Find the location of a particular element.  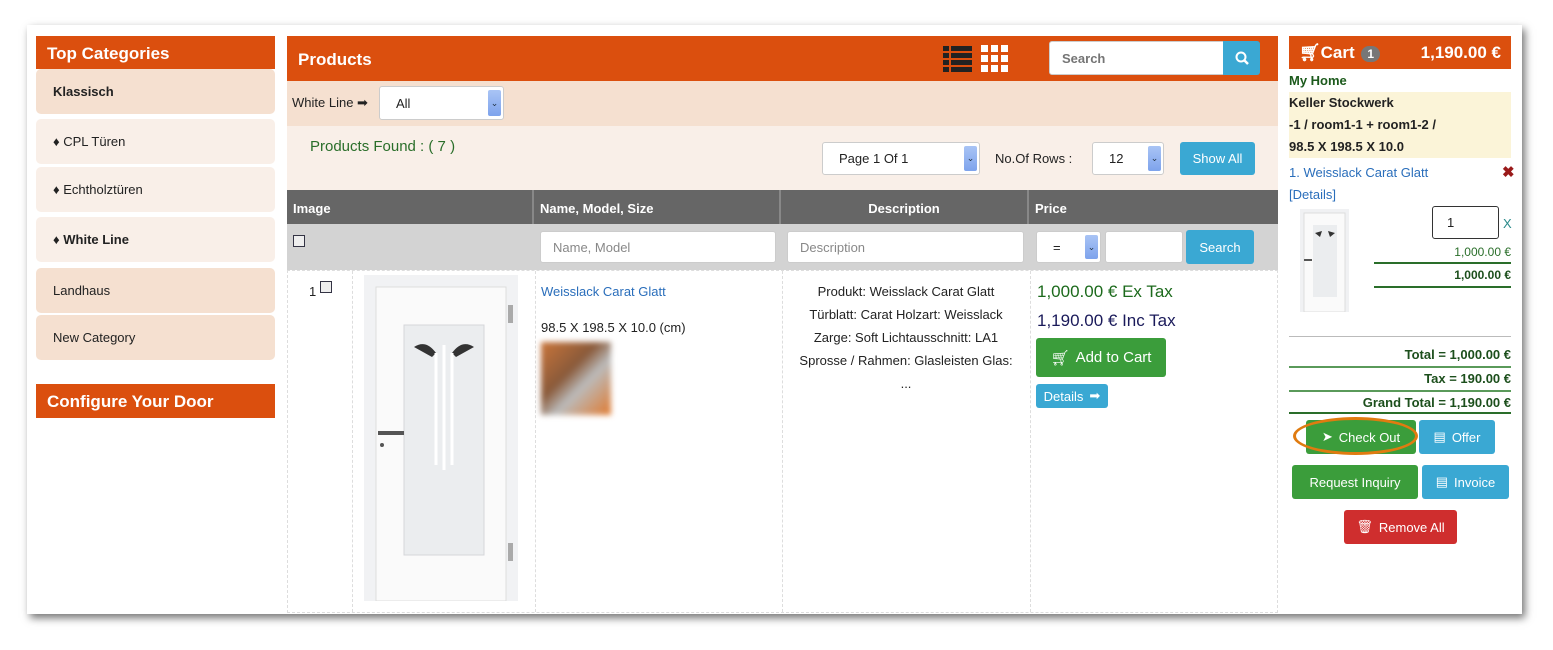

cart-door-thumbnail is located at coordinates (1324, 260).